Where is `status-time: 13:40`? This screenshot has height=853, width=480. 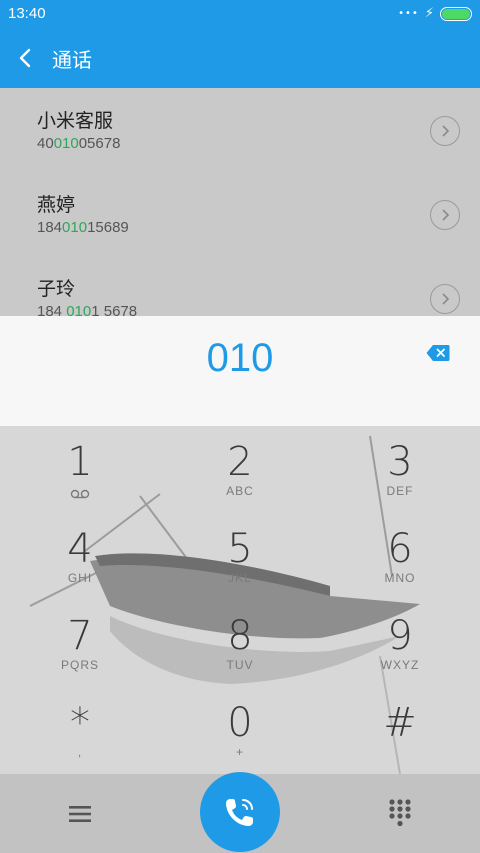 status-time: 13:40 is located at coordinates (27, 13).